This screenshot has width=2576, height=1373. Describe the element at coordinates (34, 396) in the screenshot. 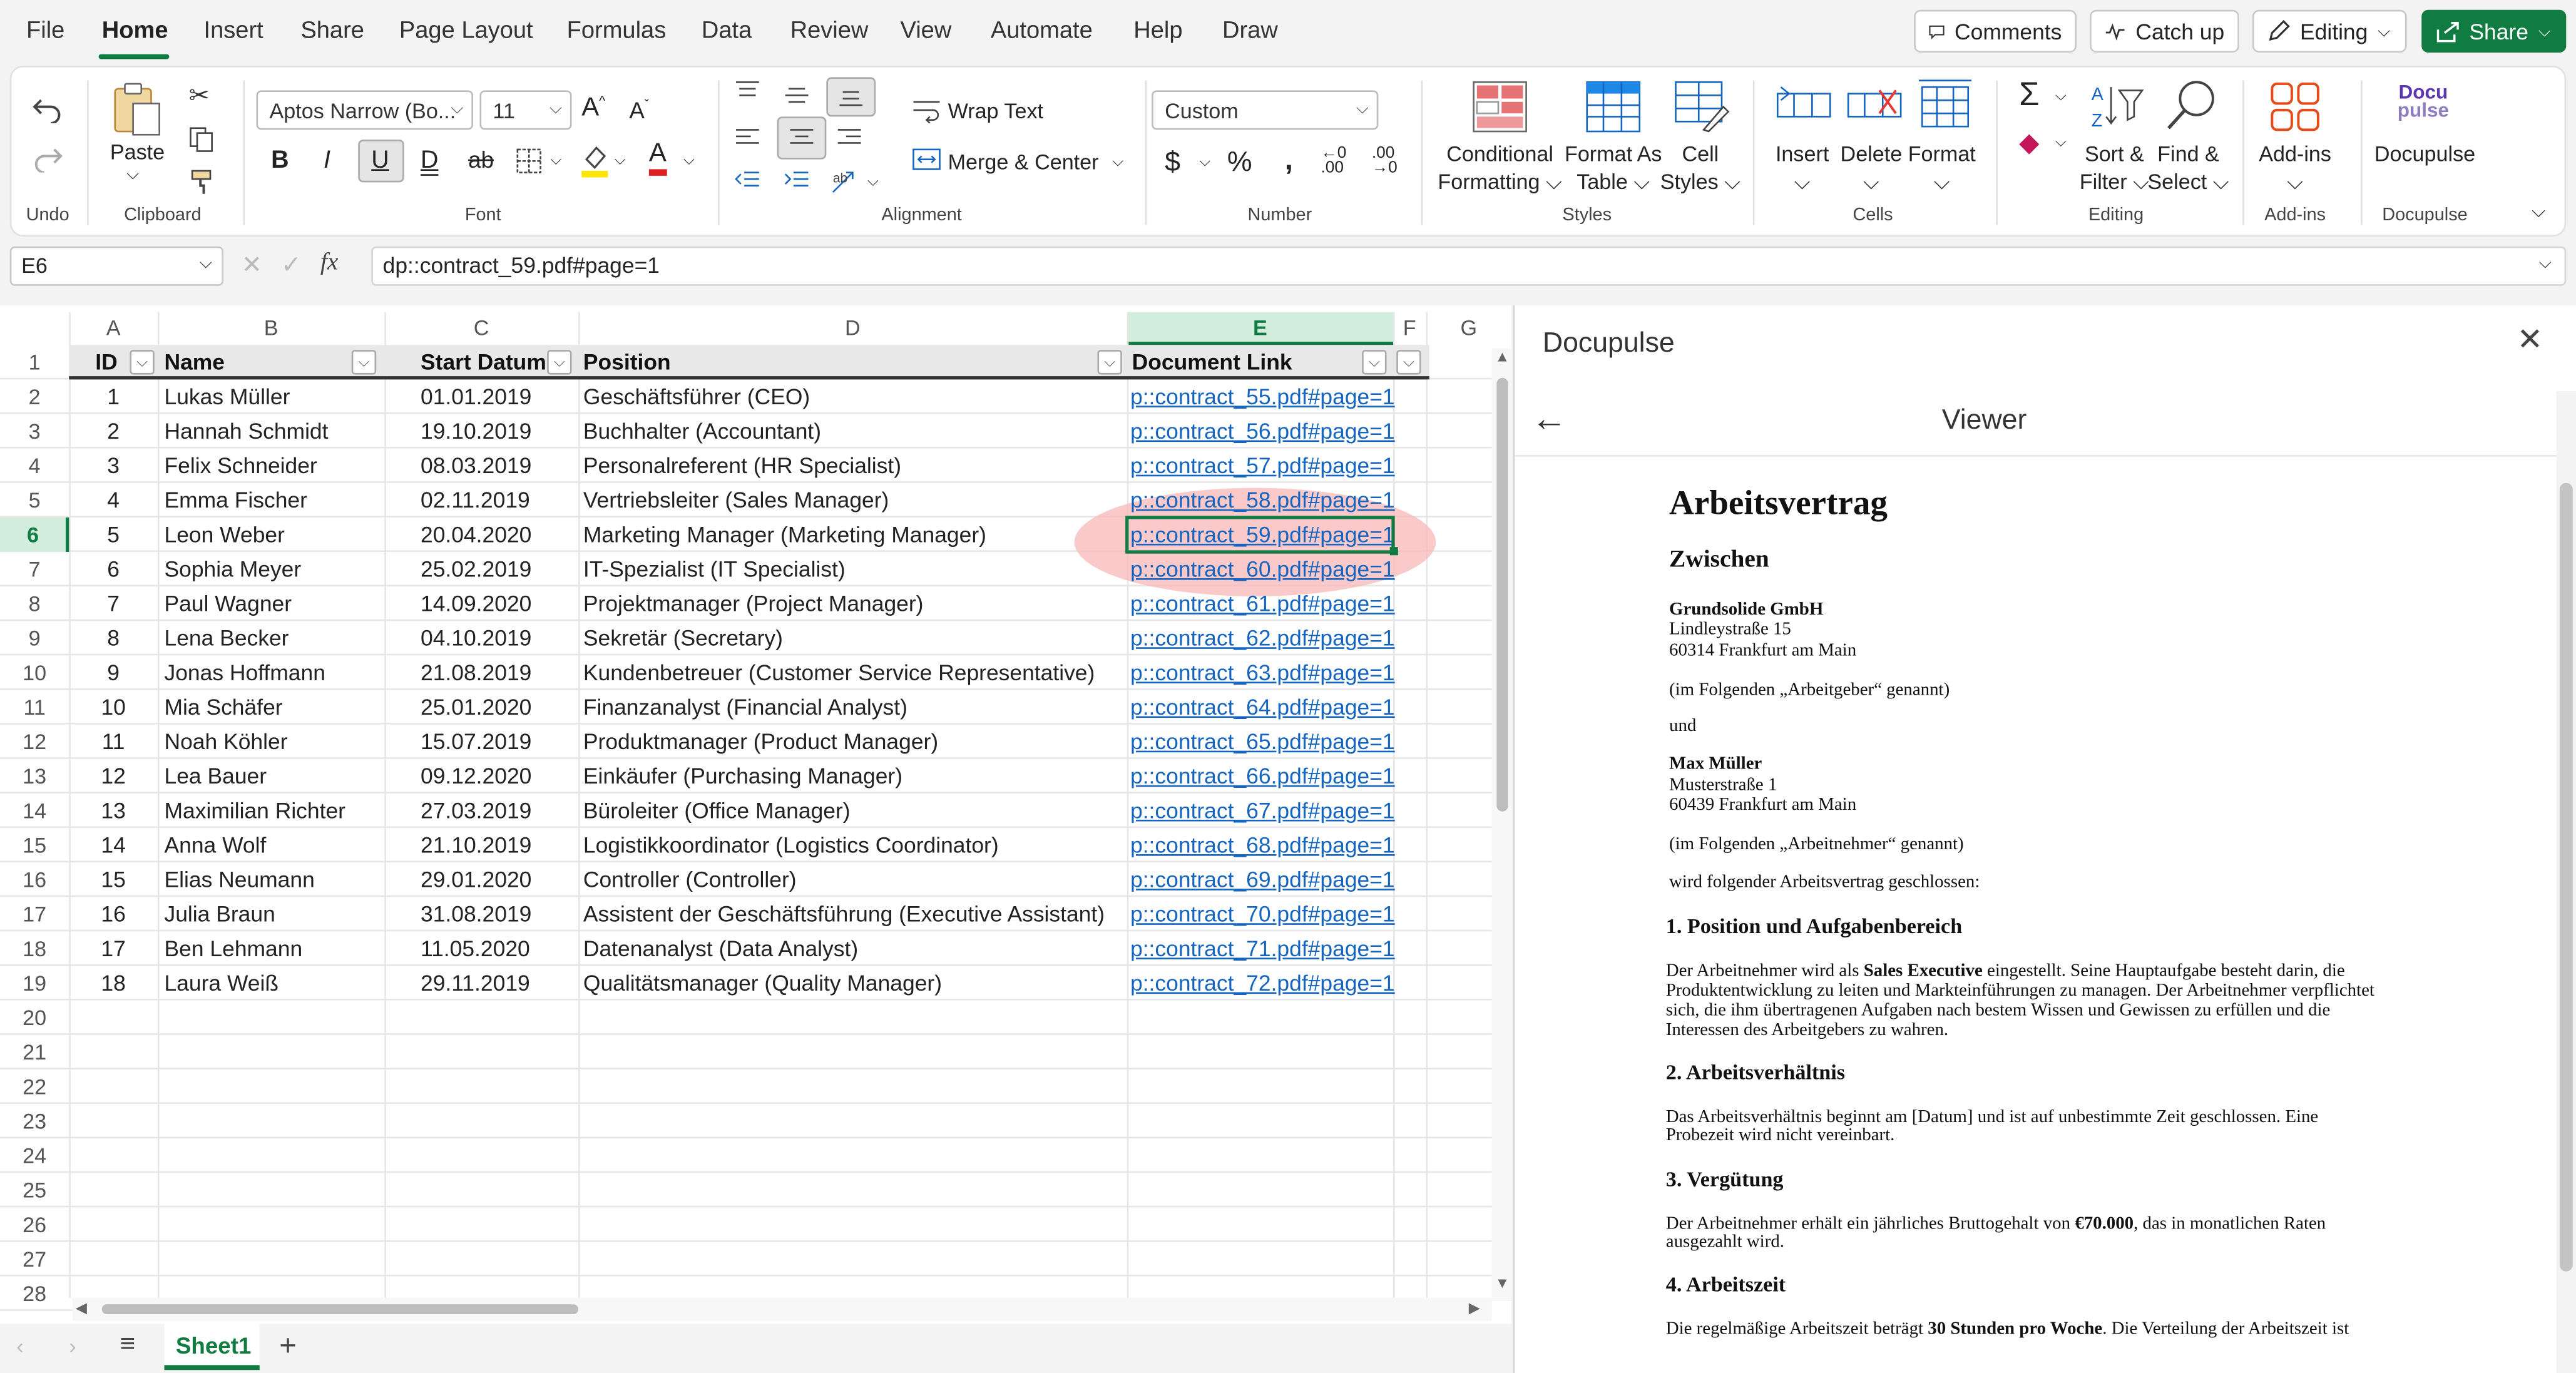

I see `row-header: 2` at that location.